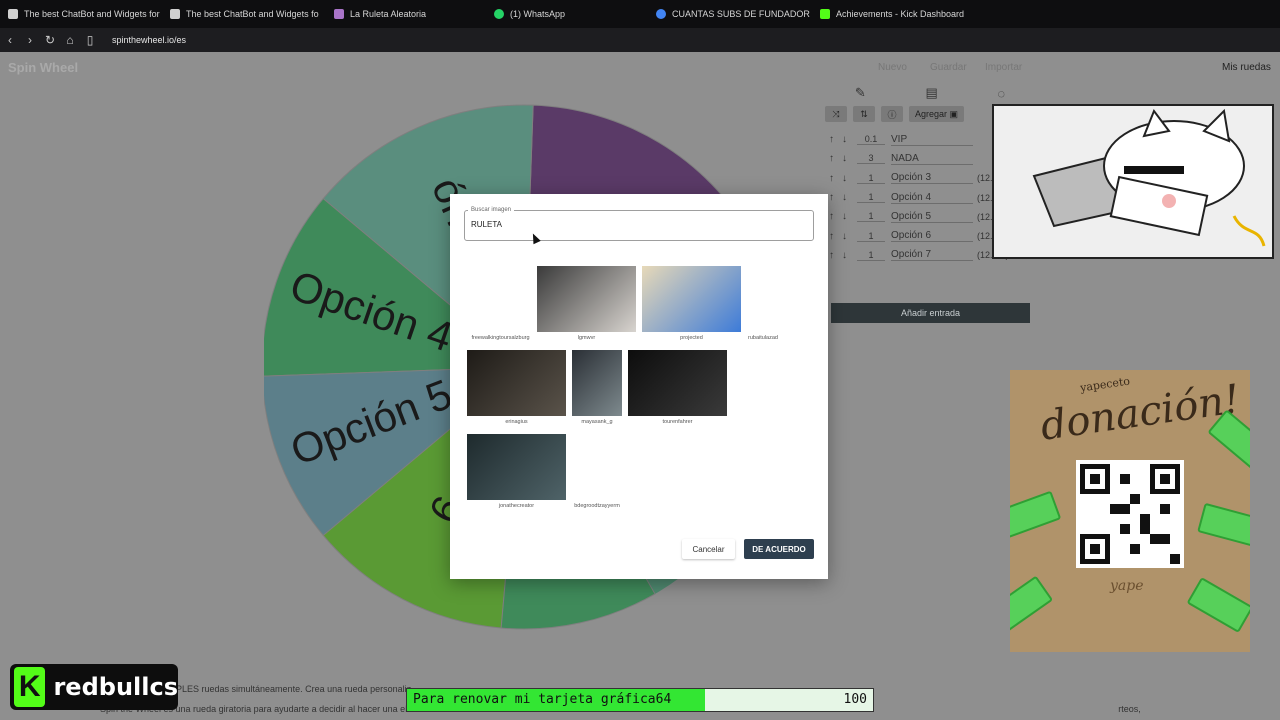  I want to click on forward-icon: ›, so click(30, 40).